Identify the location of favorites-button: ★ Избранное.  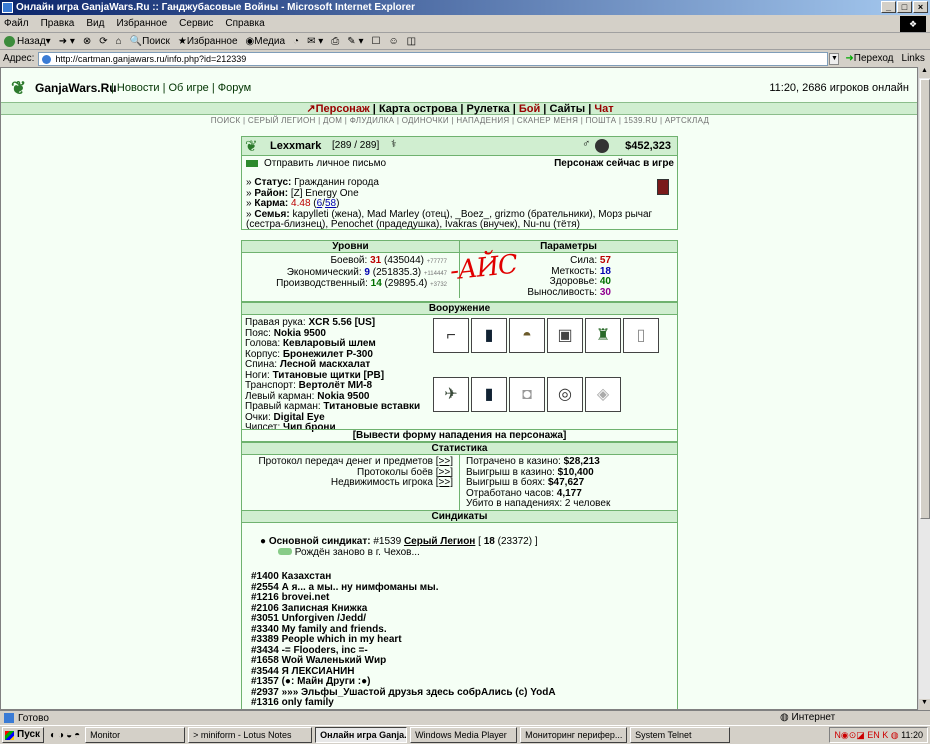
(208, 41).